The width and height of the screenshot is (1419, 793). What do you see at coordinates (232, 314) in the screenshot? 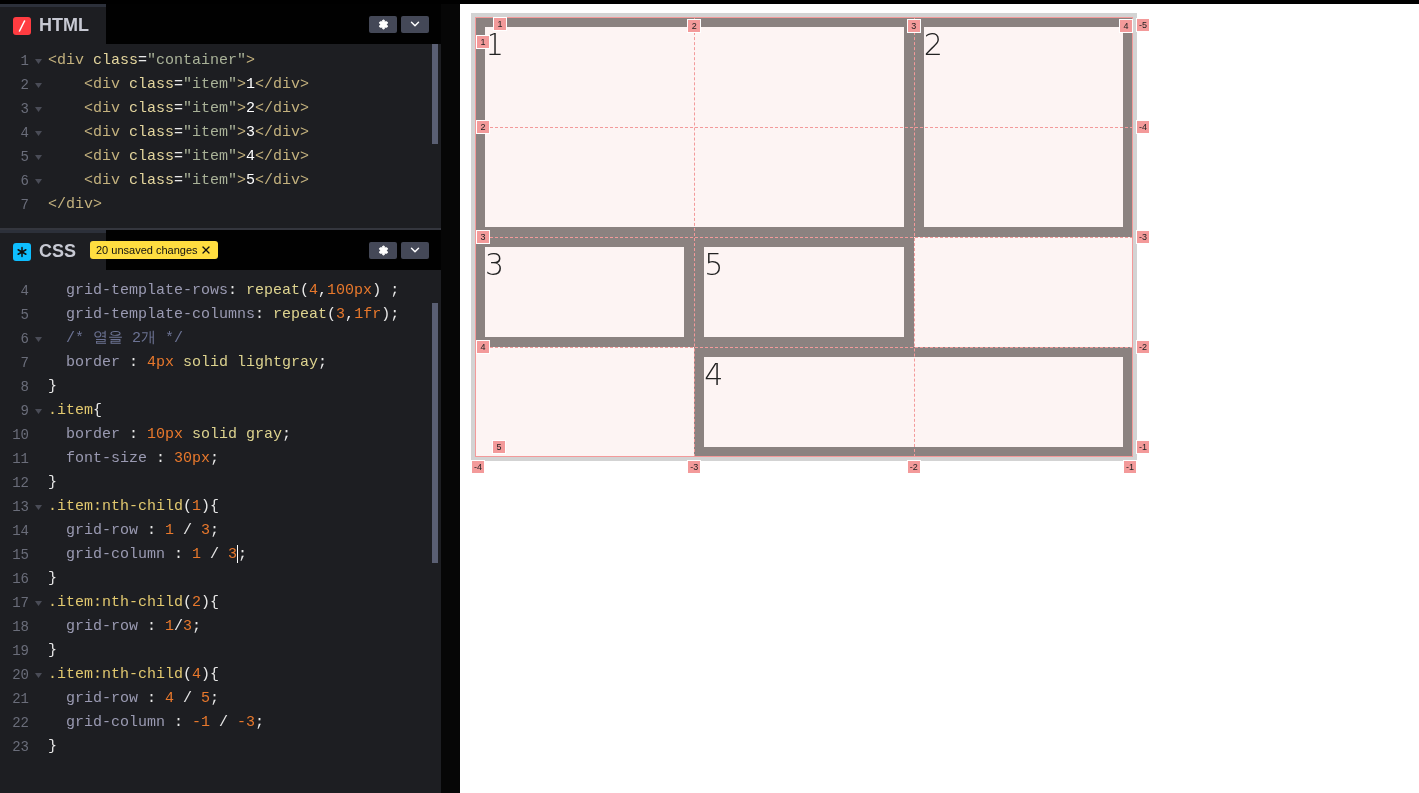
I see `code-line: grid-template-columns: repeat(3,1fr);` at bounding box center [232, 314].